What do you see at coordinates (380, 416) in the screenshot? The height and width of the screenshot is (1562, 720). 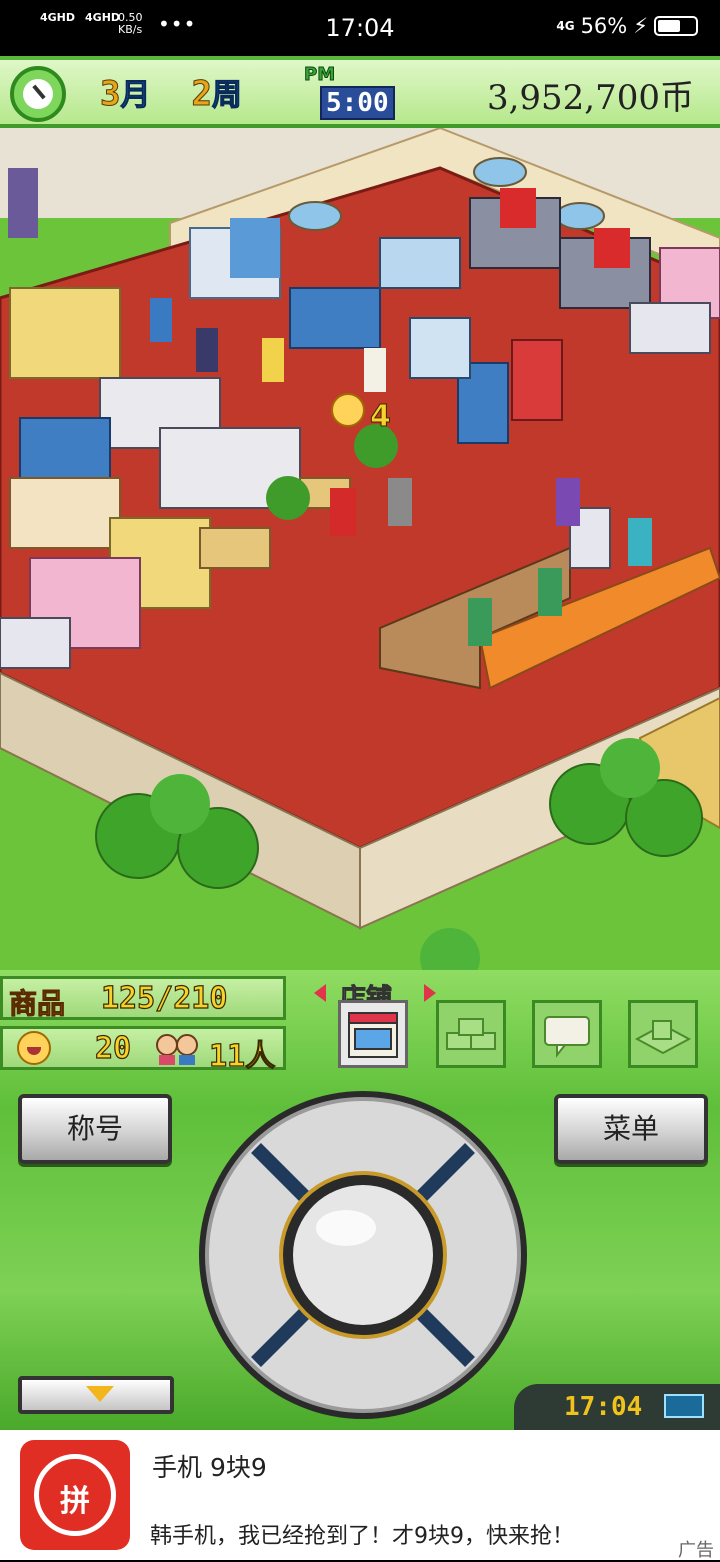 I see `satisfaction-bubble-number: 4` at bounding box center [380, 416].